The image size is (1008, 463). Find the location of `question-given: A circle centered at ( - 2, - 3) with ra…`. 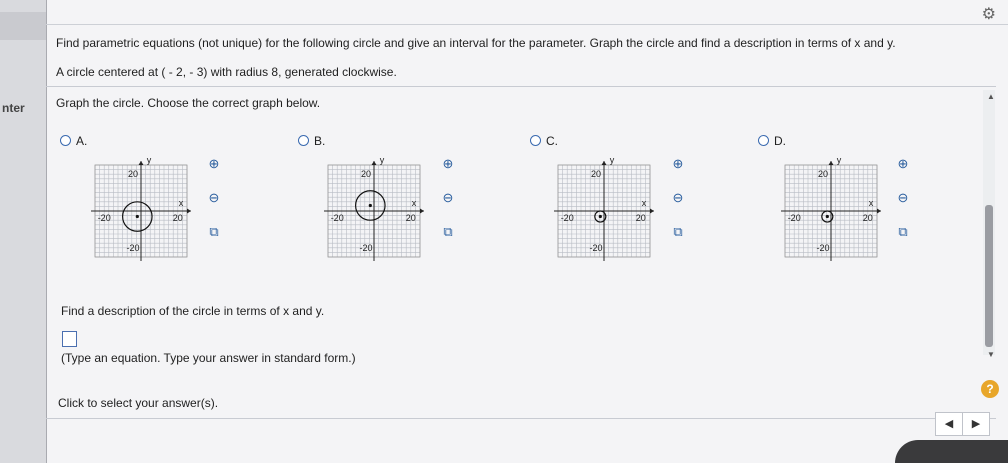

question-given: A circle centered at ( - 2, - 3) with ra… is located at coordinates (226, 72).